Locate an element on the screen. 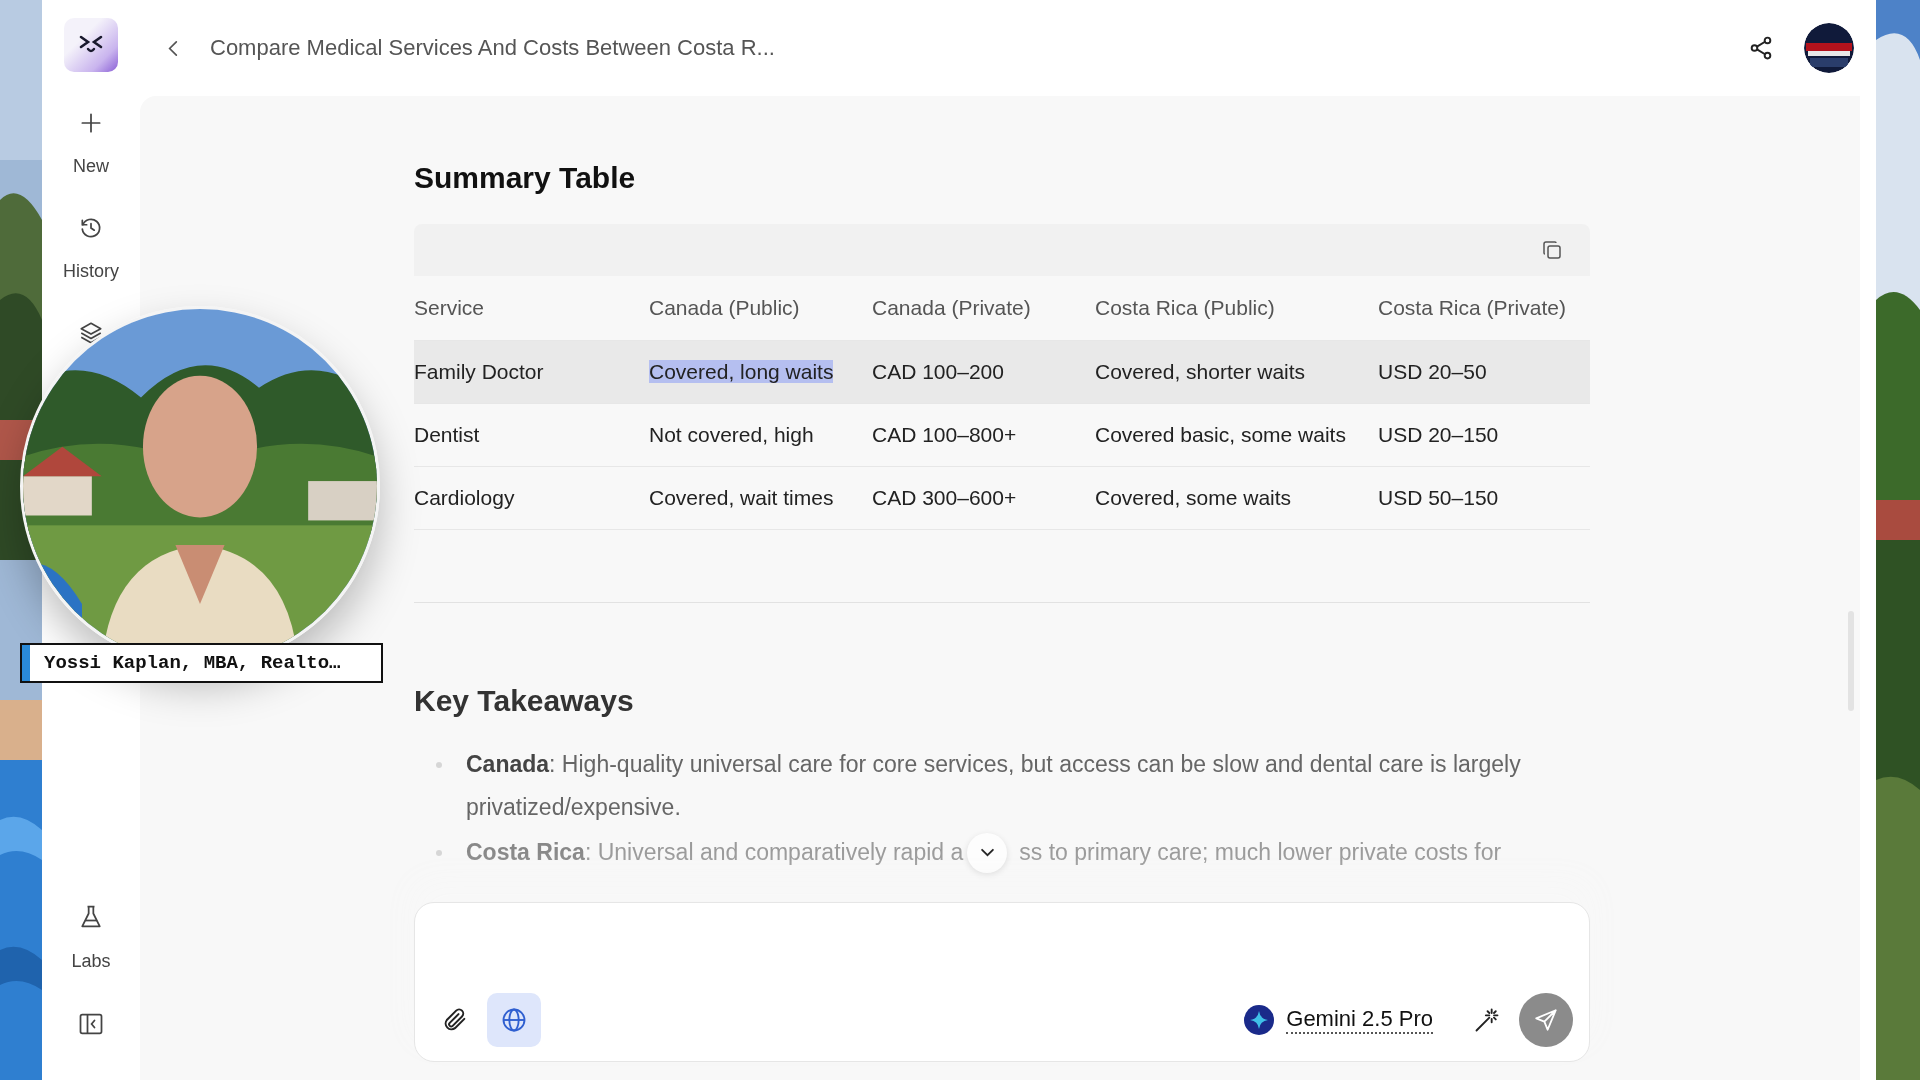 This screenshot has height=1080, width=1920. app-logo is located at coordinates (91, 45).